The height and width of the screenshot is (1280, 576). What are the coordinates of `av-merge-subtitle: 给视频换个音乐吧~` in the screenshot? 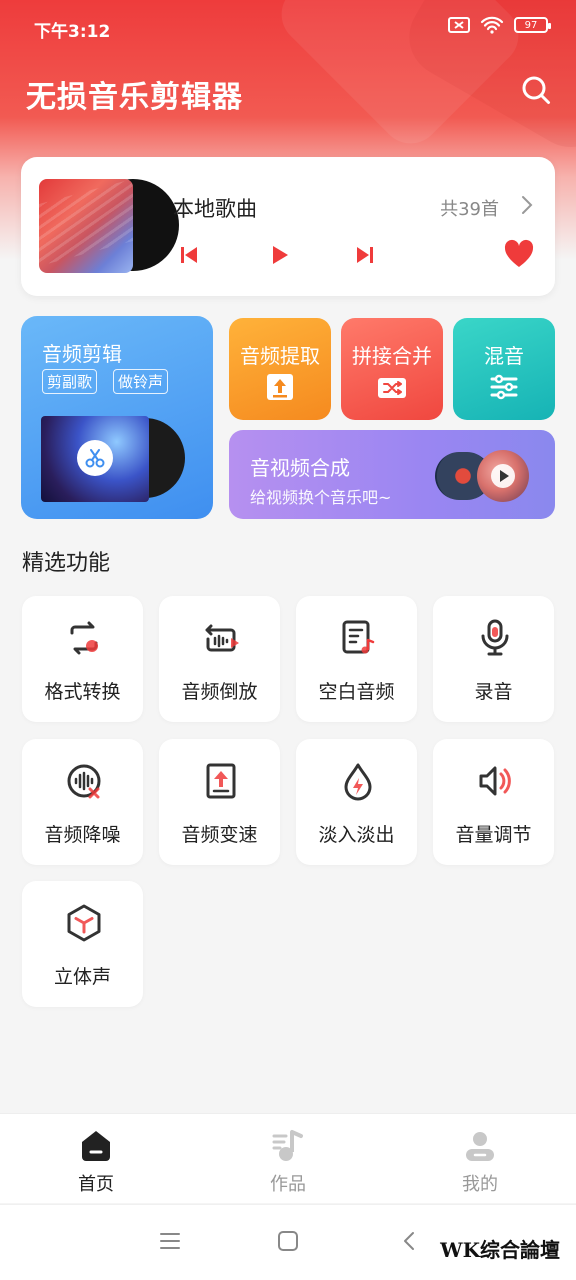 It's located at (321, 497).